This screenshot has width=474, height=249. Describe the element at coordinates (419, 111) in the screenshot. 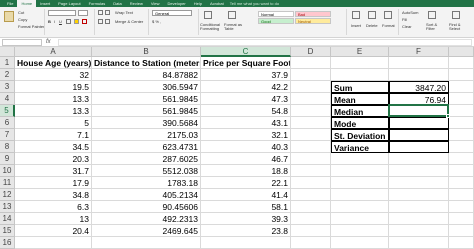

I see `stat-value-median` at that location.